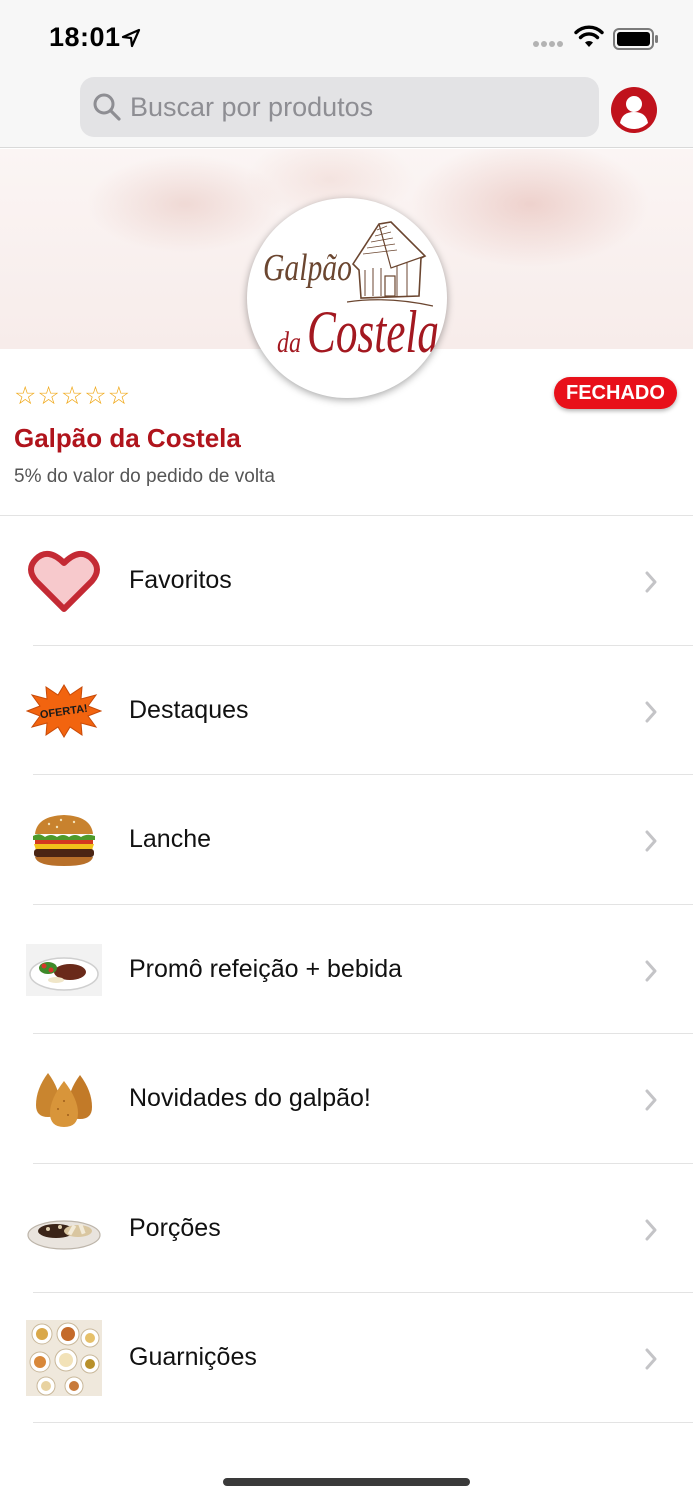 The height and width of the screenshot is (1500, 693). Describe the element at coordinates (64, 970) in the screenshot. I see `meal-plate-icon` at that location.